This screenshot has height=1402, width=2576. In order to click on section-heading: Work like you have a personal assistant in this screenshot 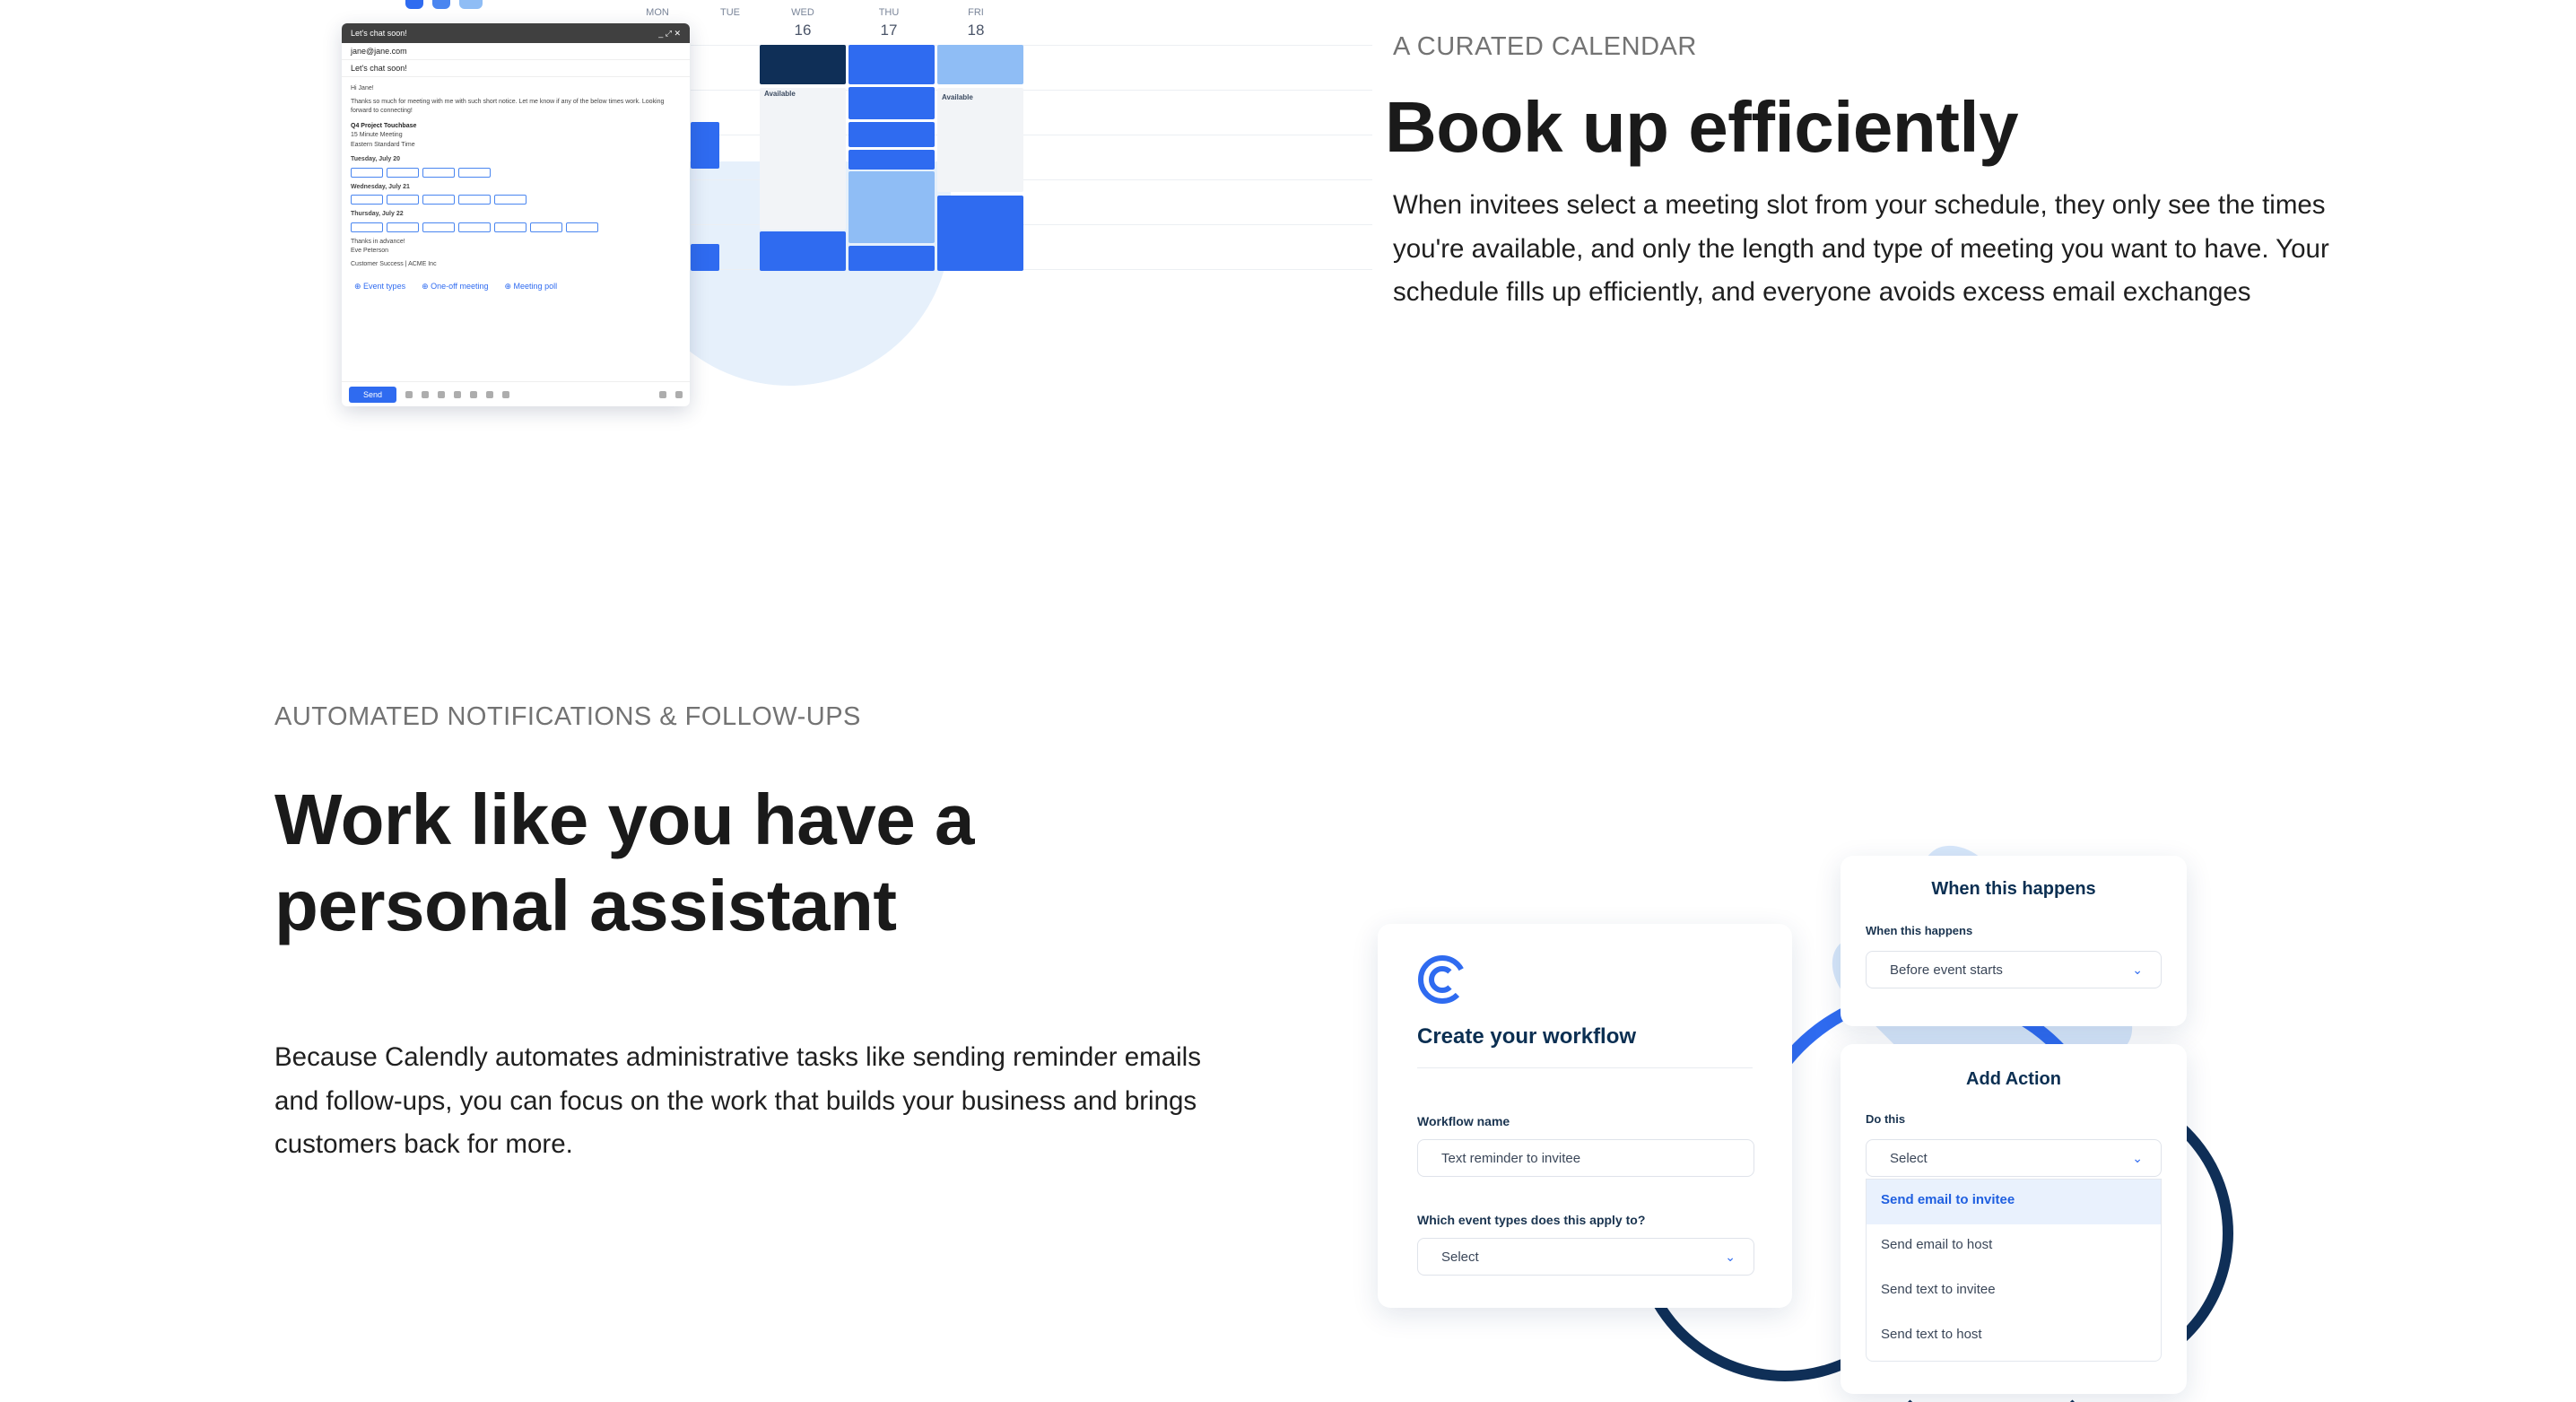, I will do `click(624, 862)`.